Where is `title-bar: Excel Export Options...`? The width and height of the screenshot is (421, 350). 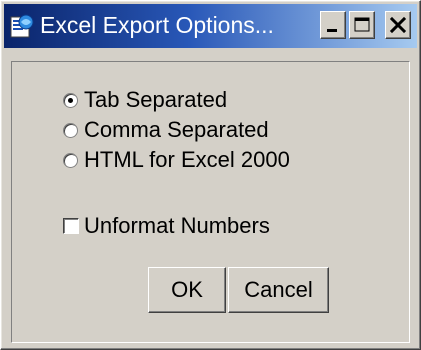 title-bar: Excel Export Options... is located at coordinates (210, 26).